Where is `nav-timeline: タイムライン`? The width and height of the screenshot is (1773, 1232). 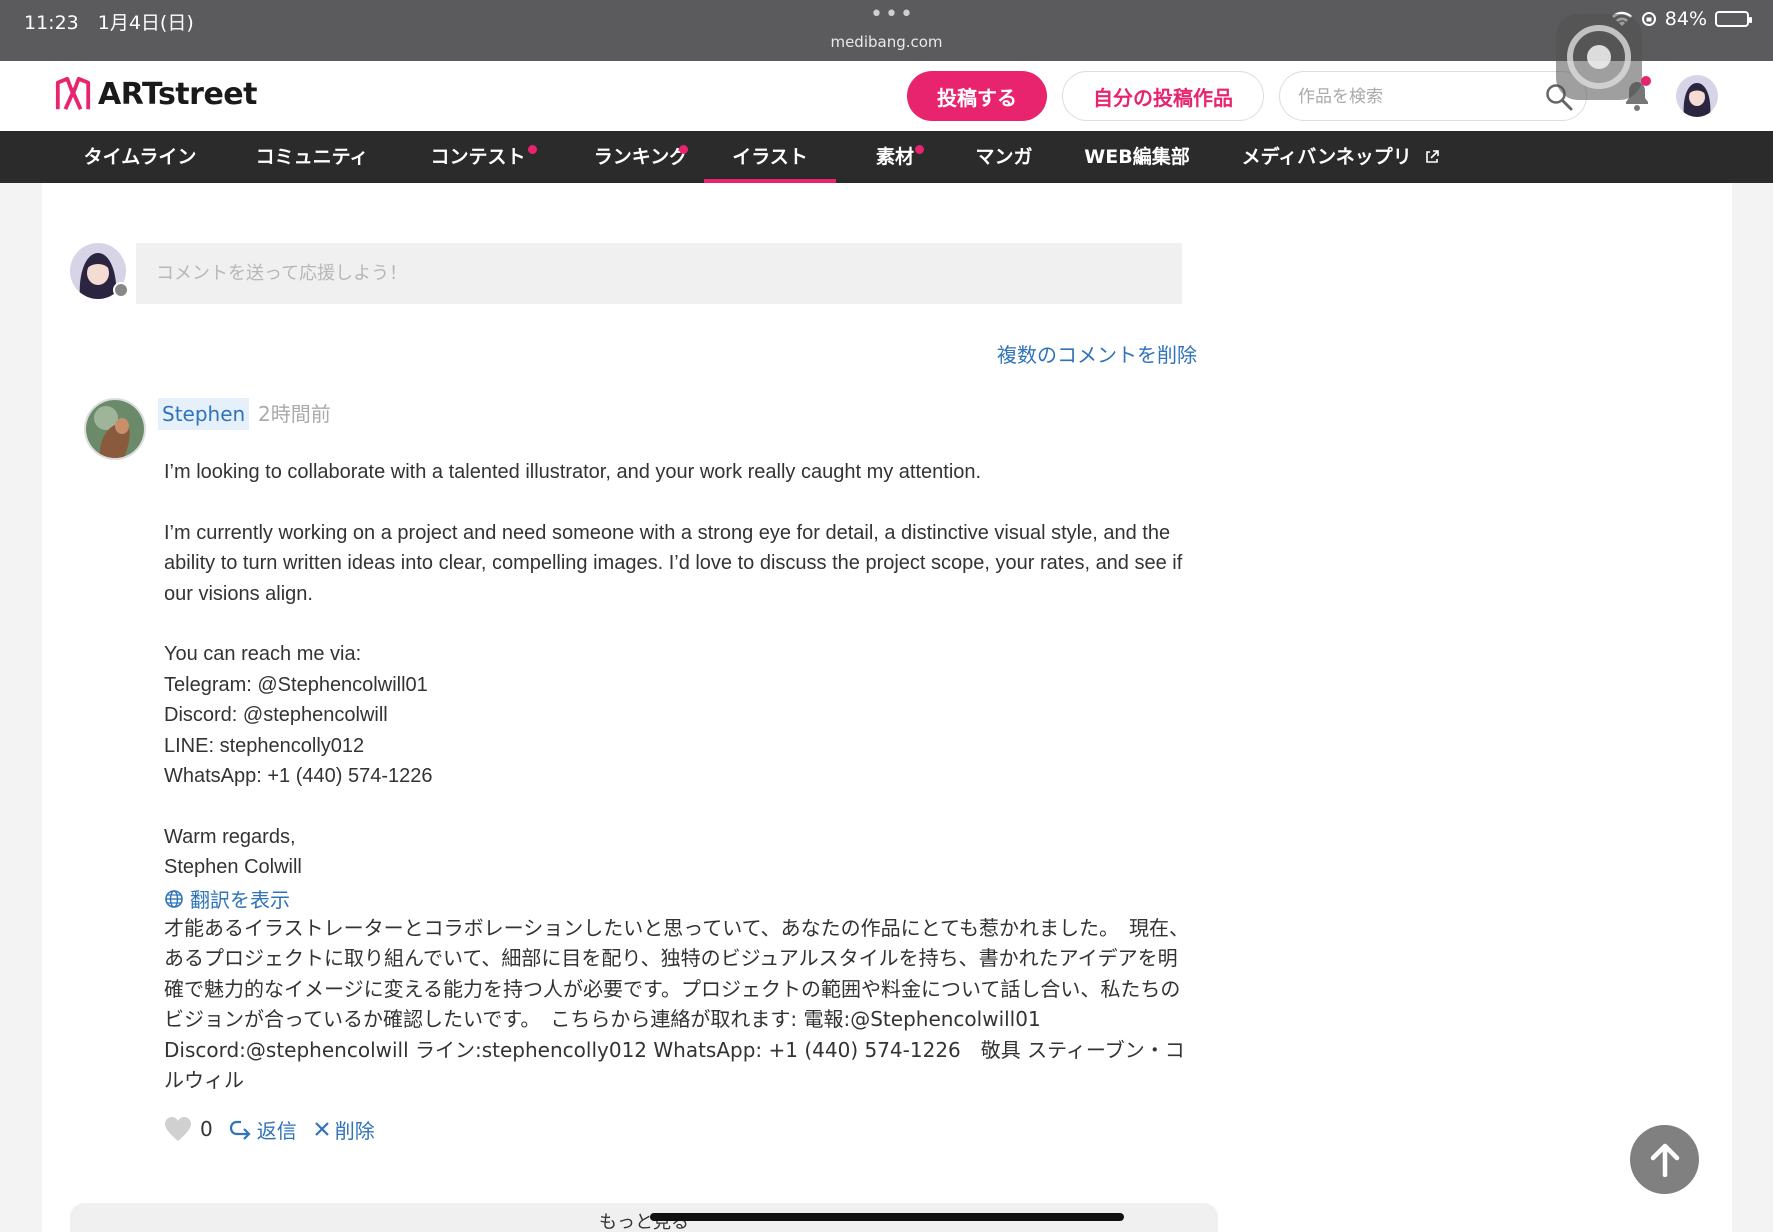
nav-timeline: タイムライン is located at coordinates (140, 157).